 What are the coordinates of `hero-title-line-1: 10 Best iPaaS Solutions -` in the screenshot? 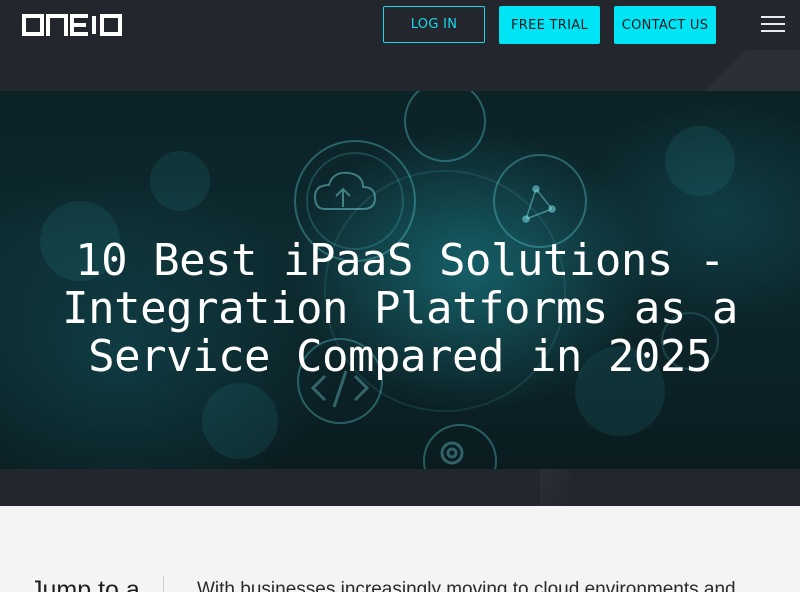 It's located at (400, 260).